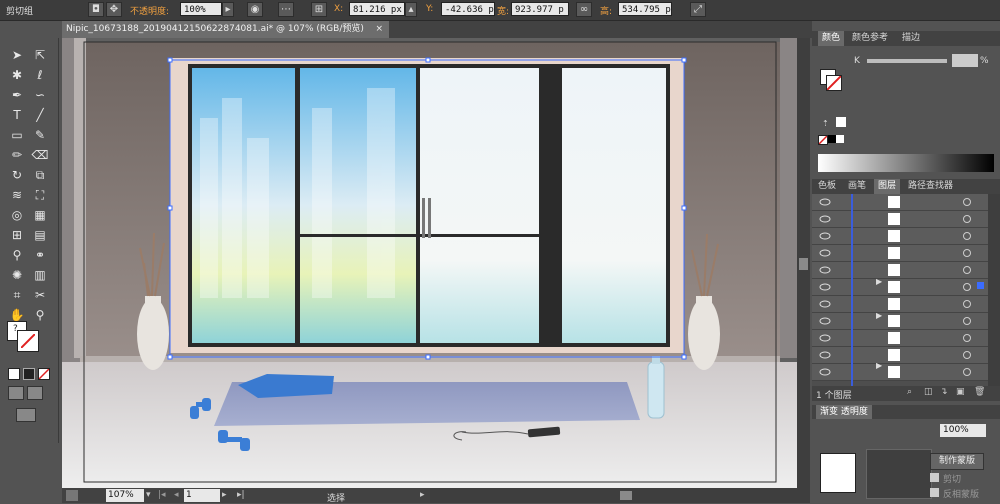 This screenshot has width=1000, height=504. What do you see at coordinates (928, 392) in the screenshot?
I see `clipping-mask-icon: ◫` at bounding box center [928, 392].